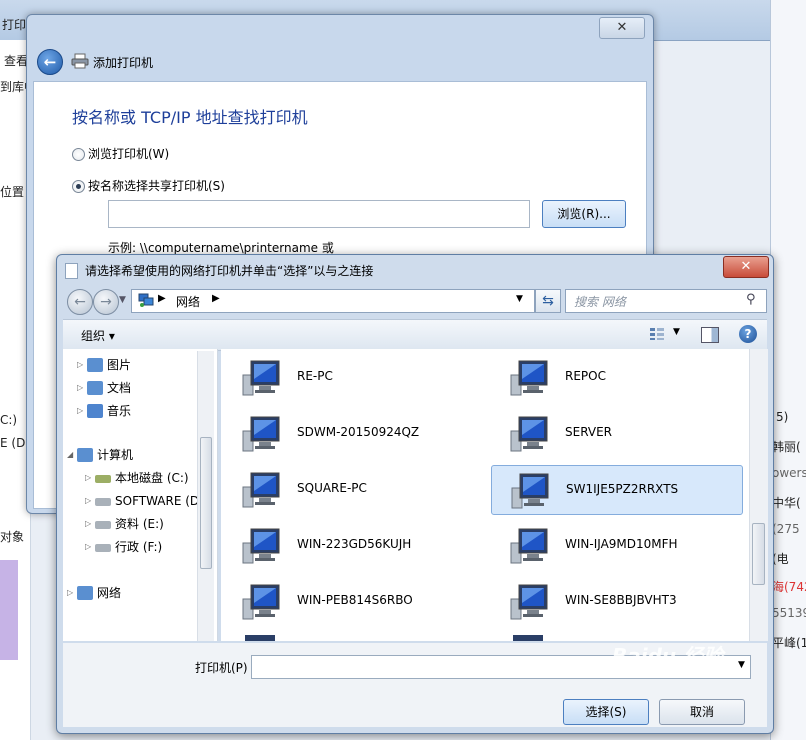 The image size is (806, 740). What do you see at coordinates (152, 478) in the screenshot?
I see `tree-item-label: 本地磁盘 (C:)` at bounding box center [152, 478].